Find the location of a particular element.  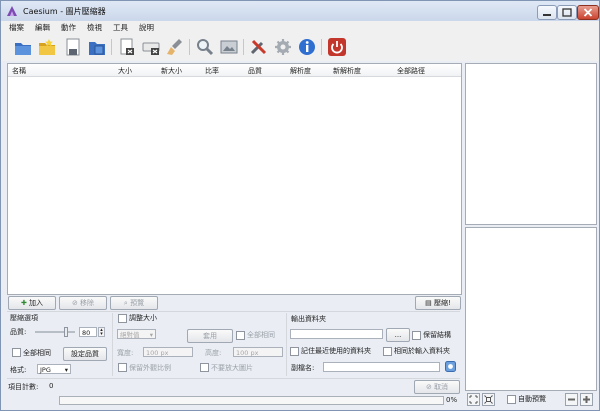

column-new-size: 新大小 is located at coordinates (171, 71).